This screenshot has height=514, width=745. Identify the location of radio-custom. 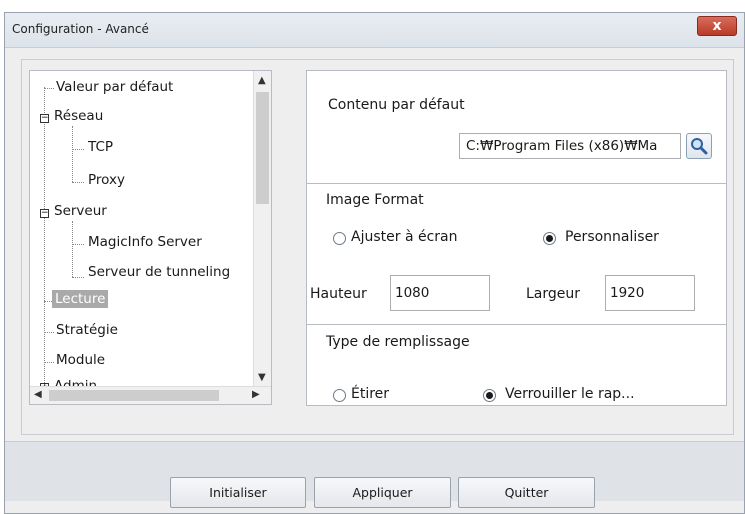
(549, 238).